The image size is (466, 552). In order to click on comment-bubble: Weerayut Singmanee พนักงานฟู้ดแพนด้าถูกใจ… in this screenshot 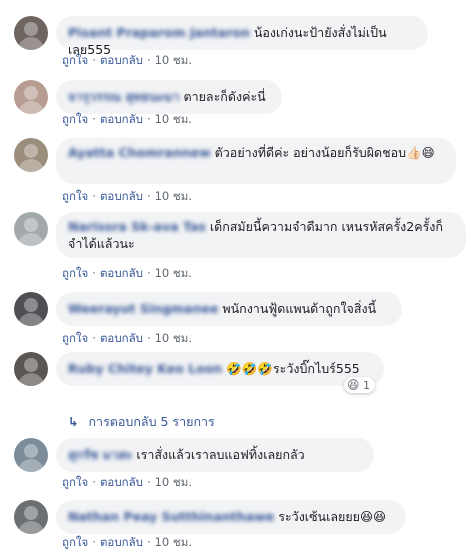, I will do `click(229, 309)`.